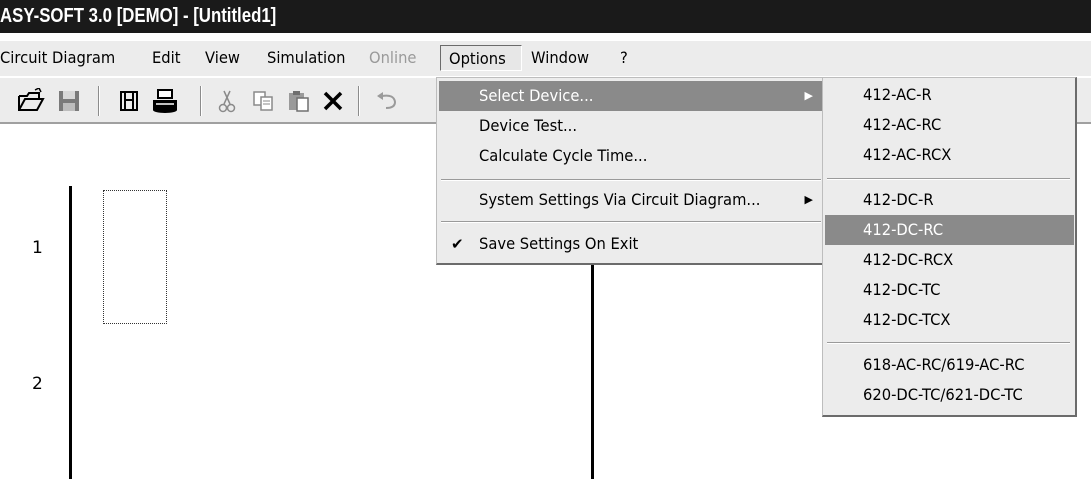  What do you see at coordinates (949, 290) in the screenshot?
I see `device-item: 412-DC-TC` at bounding box center [949, 290].